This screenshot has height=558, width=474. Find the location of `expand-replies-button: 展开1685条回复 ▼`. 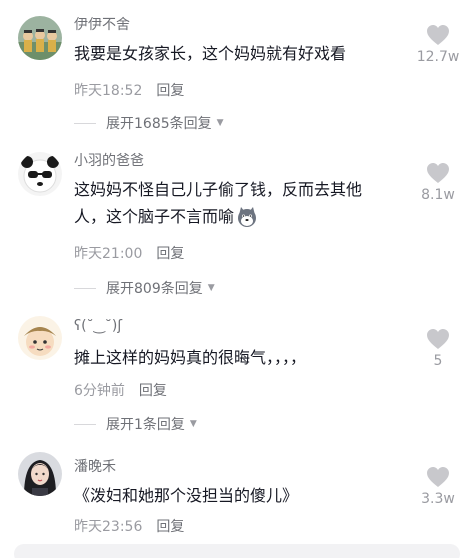

expand-replies-button: 展开1685条回复 ▼ is located at coordinates (149, 123).